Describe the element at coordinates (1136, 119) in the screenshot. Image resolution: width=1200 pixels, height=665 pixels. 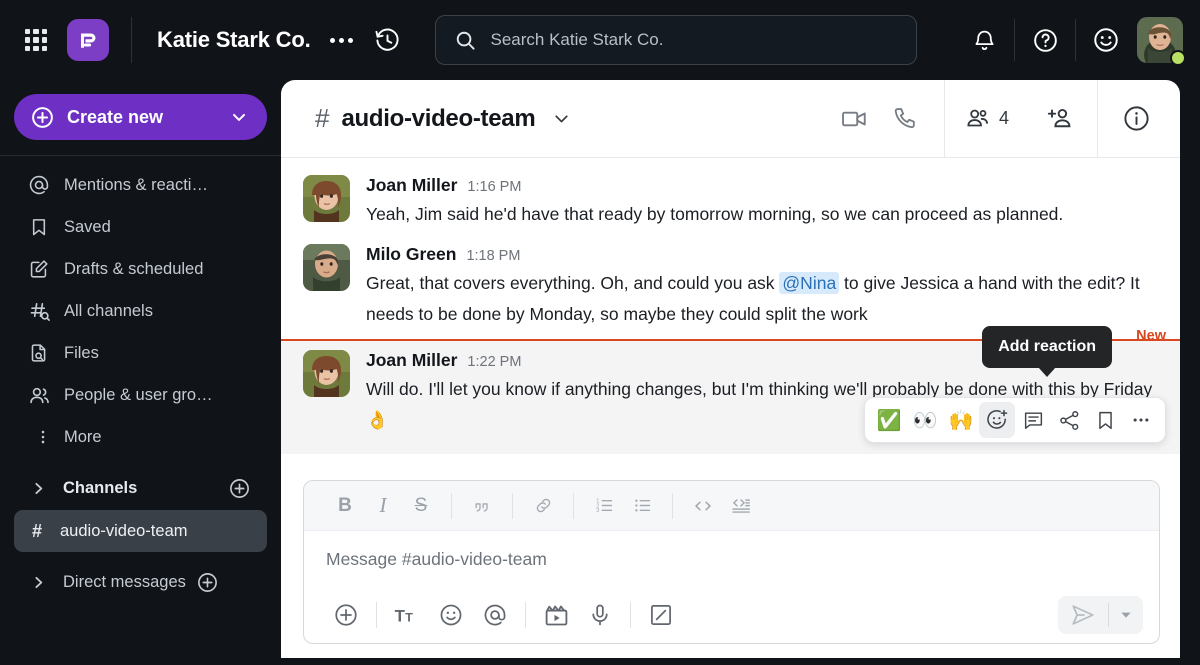
I see `info-circle-icon` at that location.